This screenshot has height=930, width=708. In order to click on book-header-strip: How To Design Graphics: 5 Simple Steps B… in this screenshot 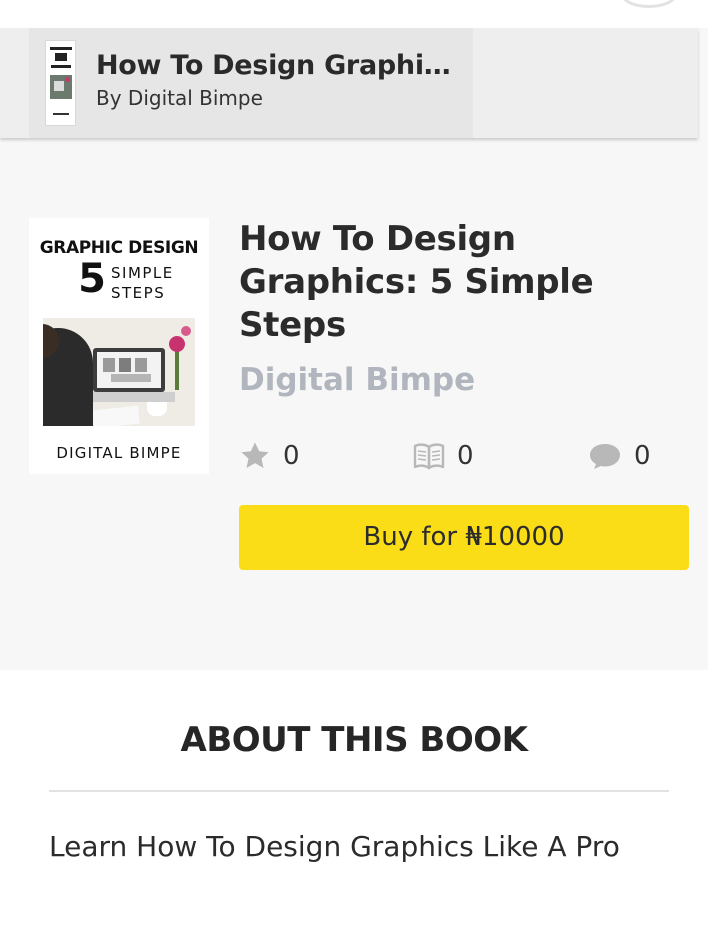, I will do `click(349, 83)`.